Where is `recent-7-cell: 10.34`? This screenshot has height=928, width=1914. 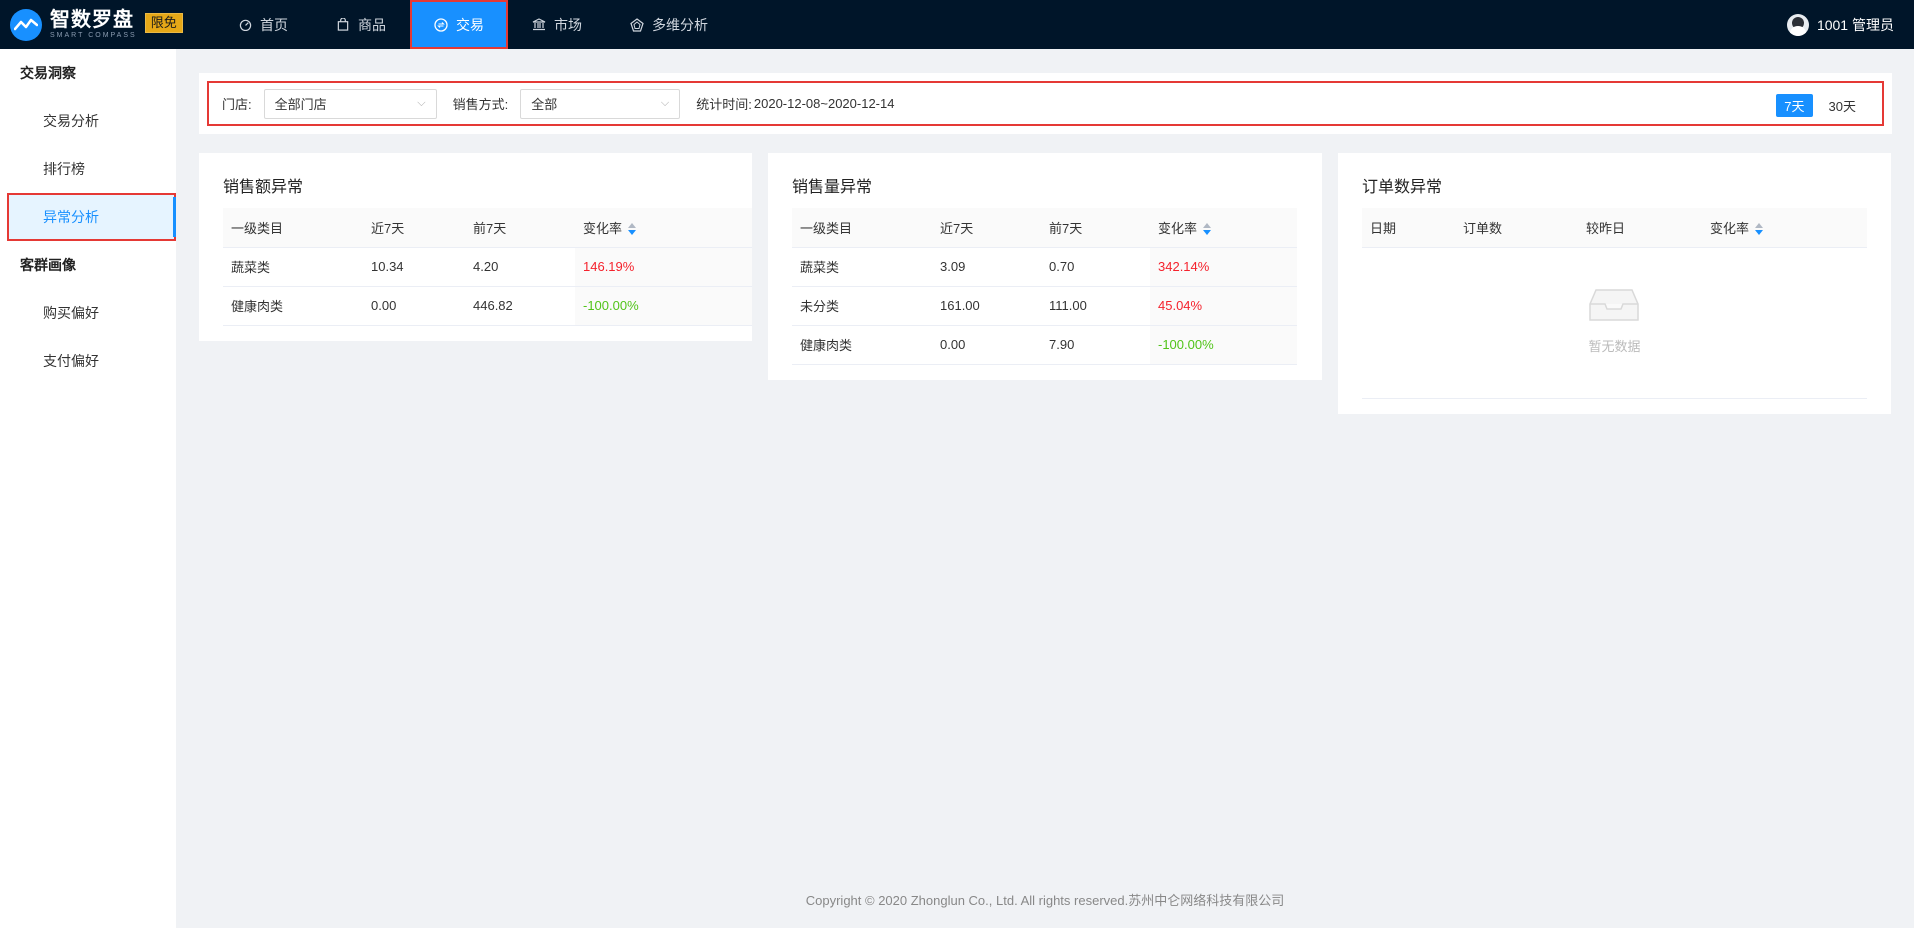 recent-7-cell: 10.34 is located at coordinates (414, 267).